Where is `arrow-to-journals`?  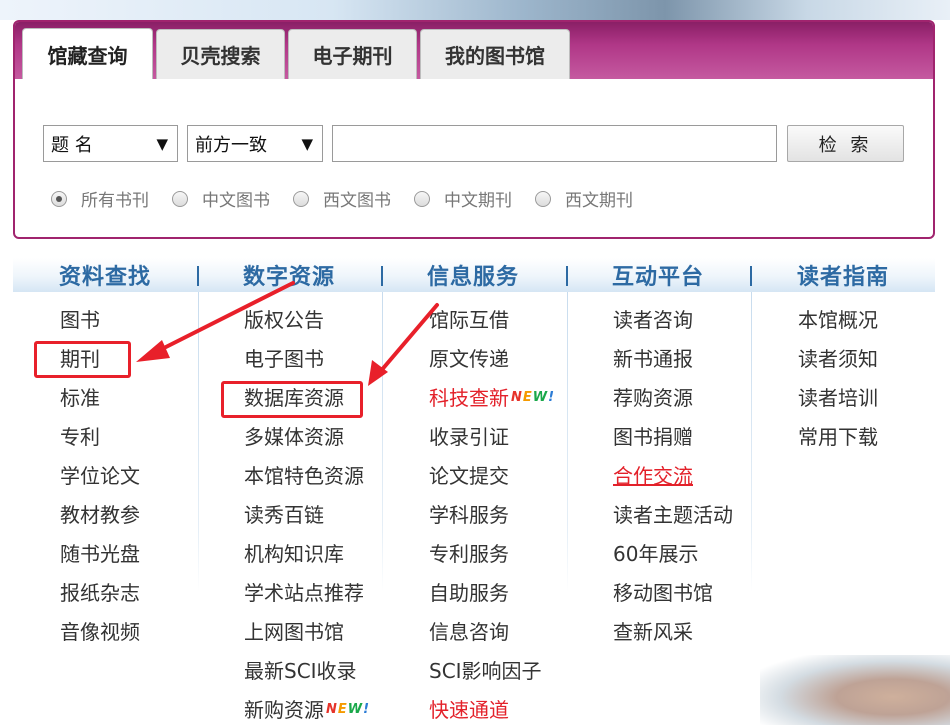 arrow-to-journals is located at coordinates (215, 321).